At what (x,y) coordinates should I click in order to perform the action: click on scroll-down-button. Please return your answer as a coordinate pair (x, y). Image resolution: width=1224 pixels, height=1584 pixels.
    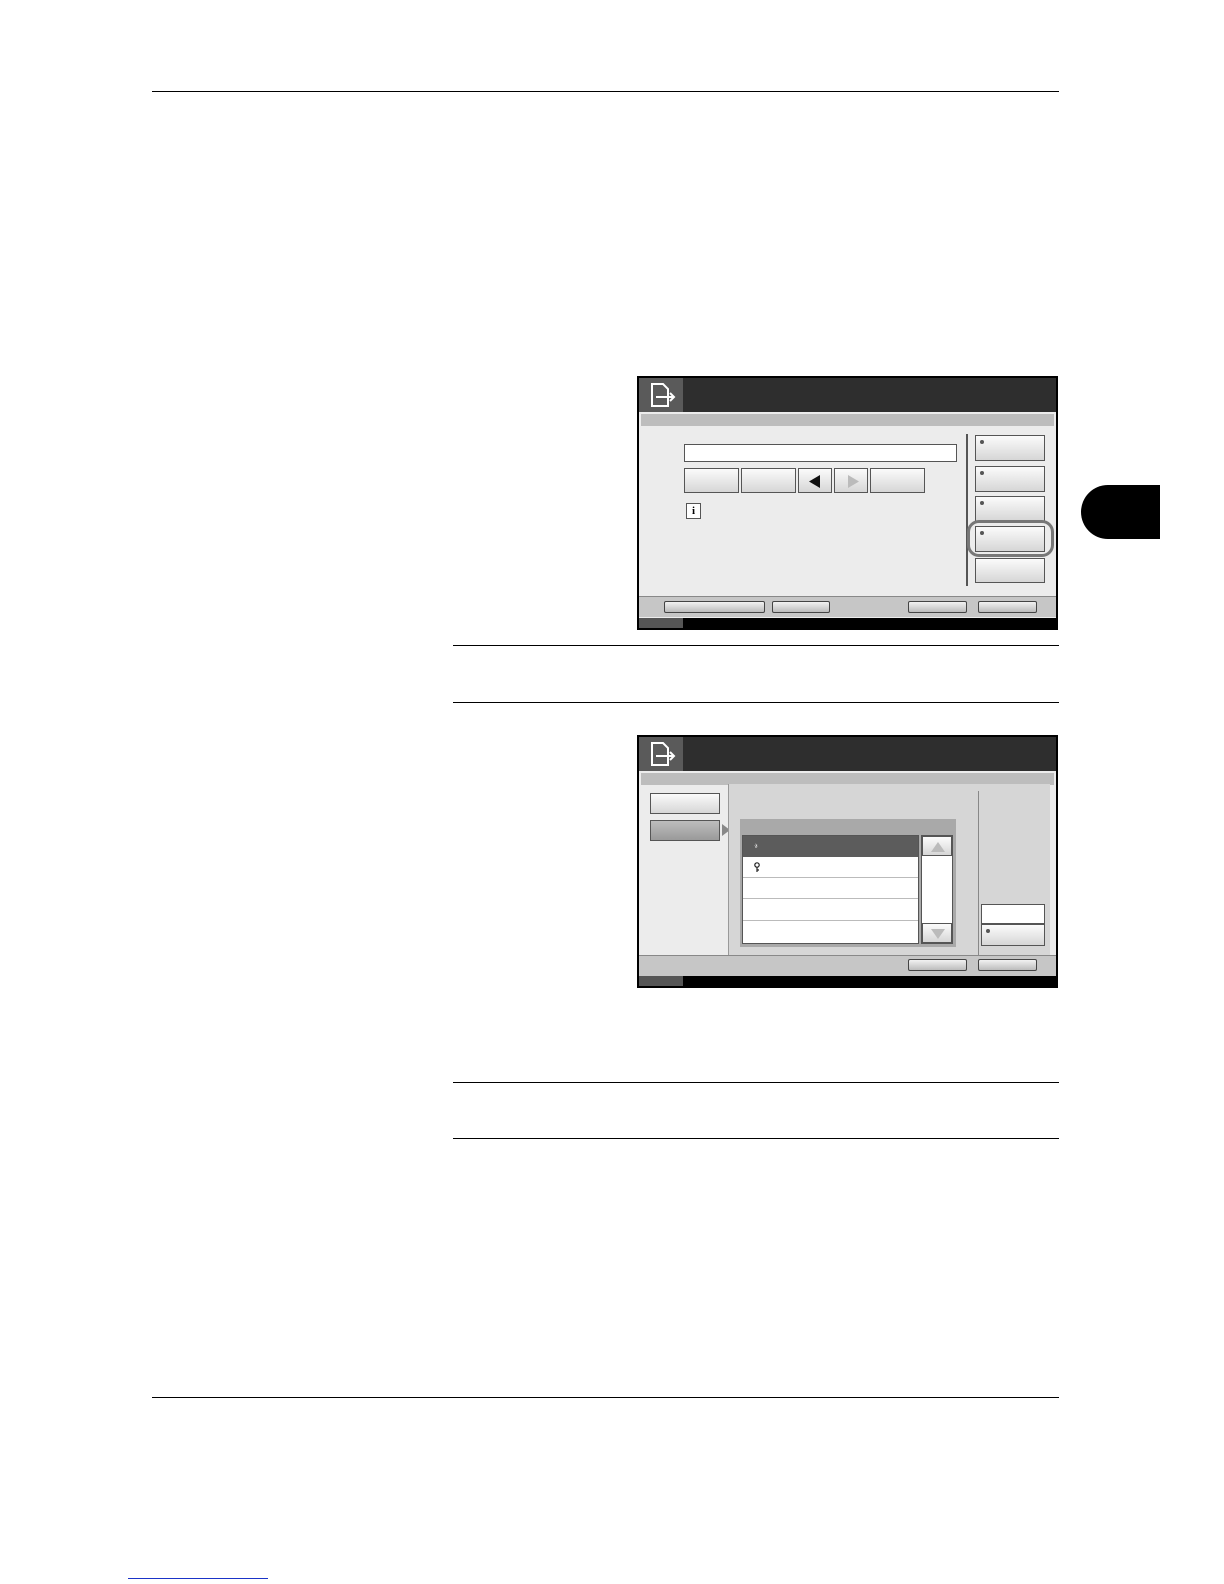
    Looking at the image, I should click on (937, 933).